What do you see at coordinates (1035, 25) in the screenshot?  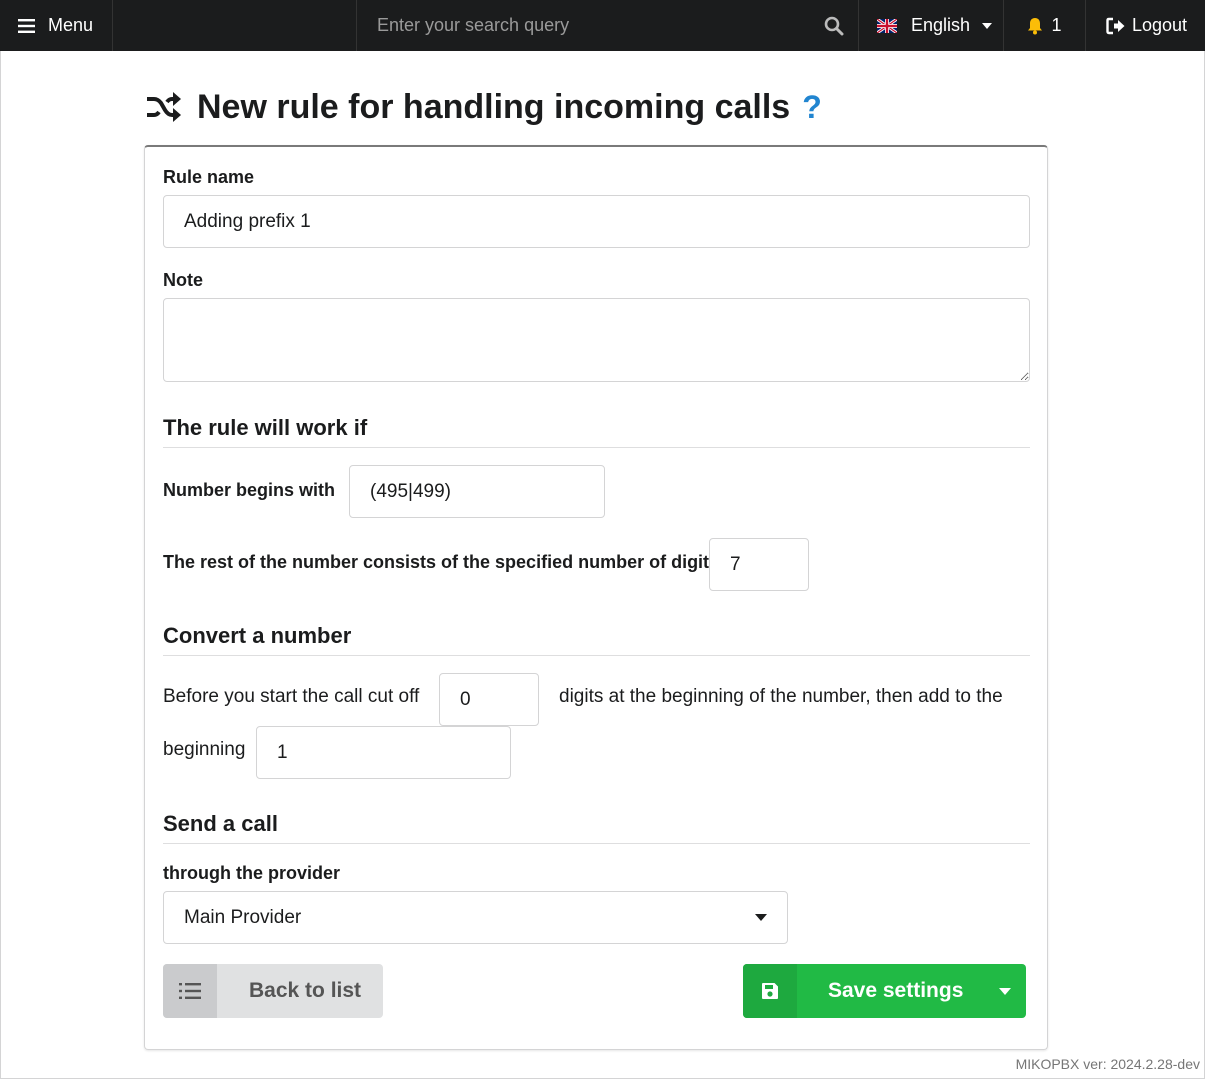 I see `bell-icon` at bounding box center [1035, 25].